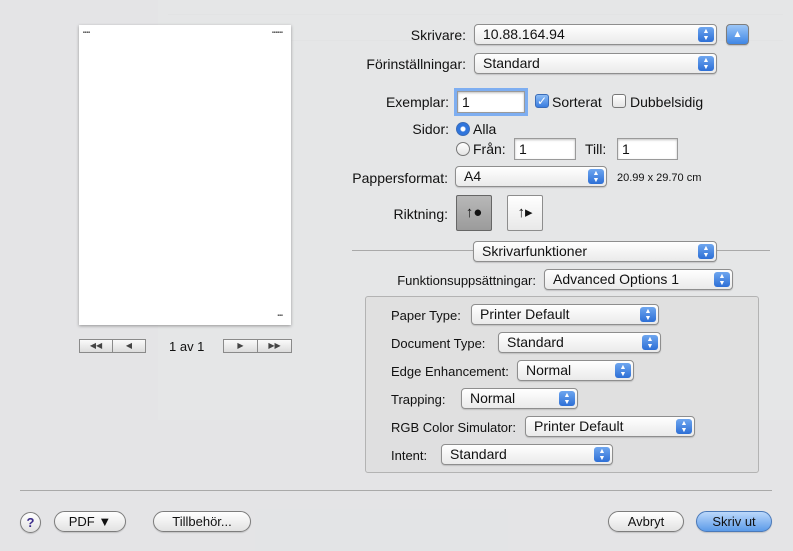  Describe the element at coordinates (493, 398) in the screenshot. I see `trapping-value: Normal` at that location.